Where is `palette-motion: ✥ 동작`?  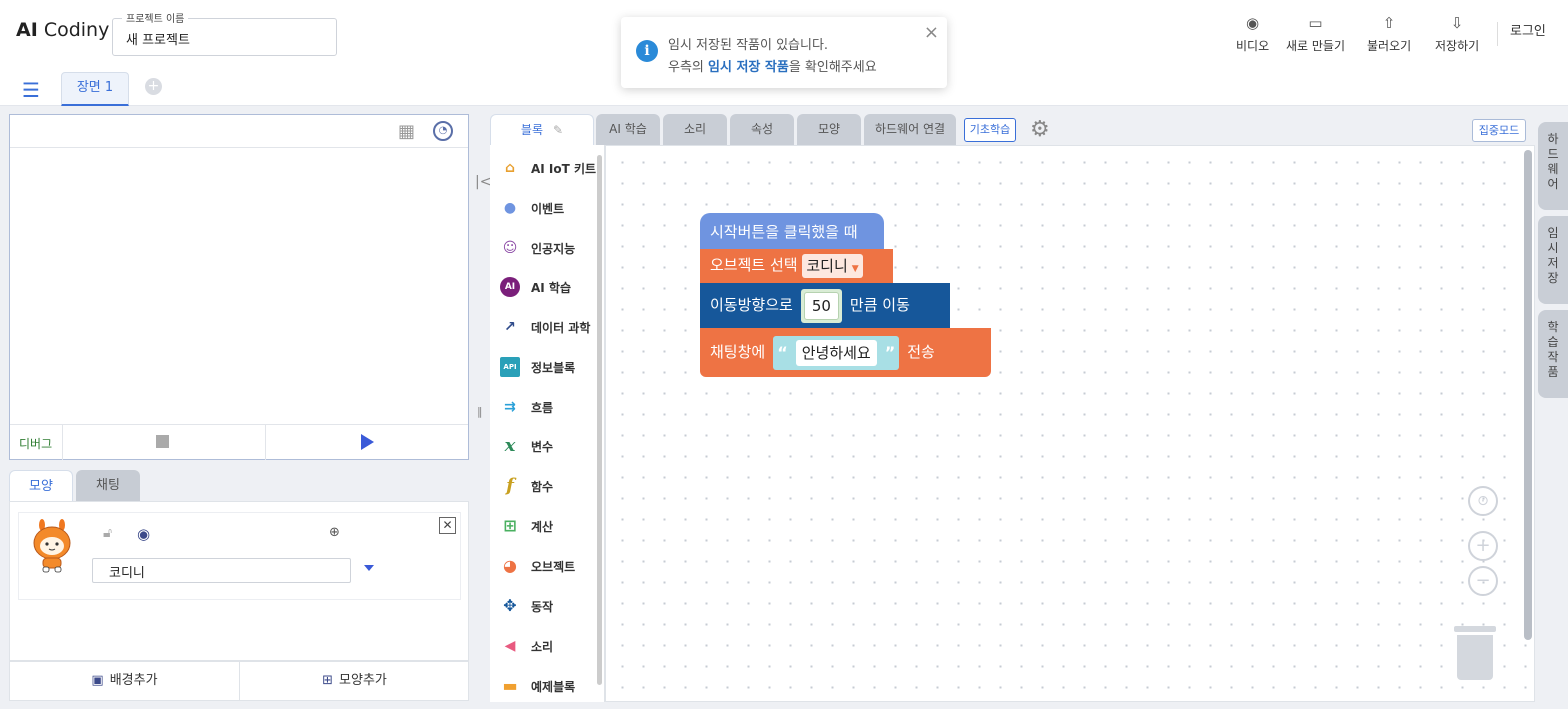 palette-motion: ✥ 동작 is located at coordinates (552, 606).